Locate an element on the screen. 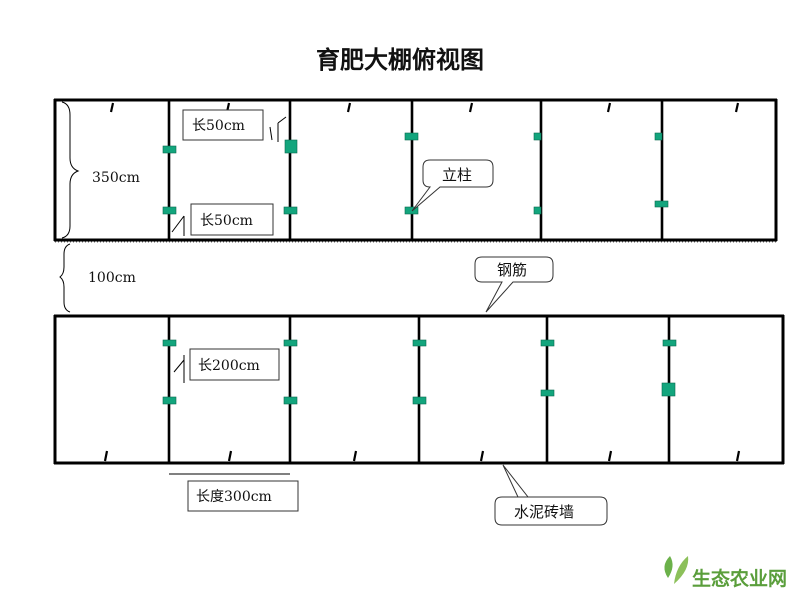 Image resolution: width=811 pixels, height=605 pixels. watermark-text: 生态农业网 is located at coordinates (739, 578).